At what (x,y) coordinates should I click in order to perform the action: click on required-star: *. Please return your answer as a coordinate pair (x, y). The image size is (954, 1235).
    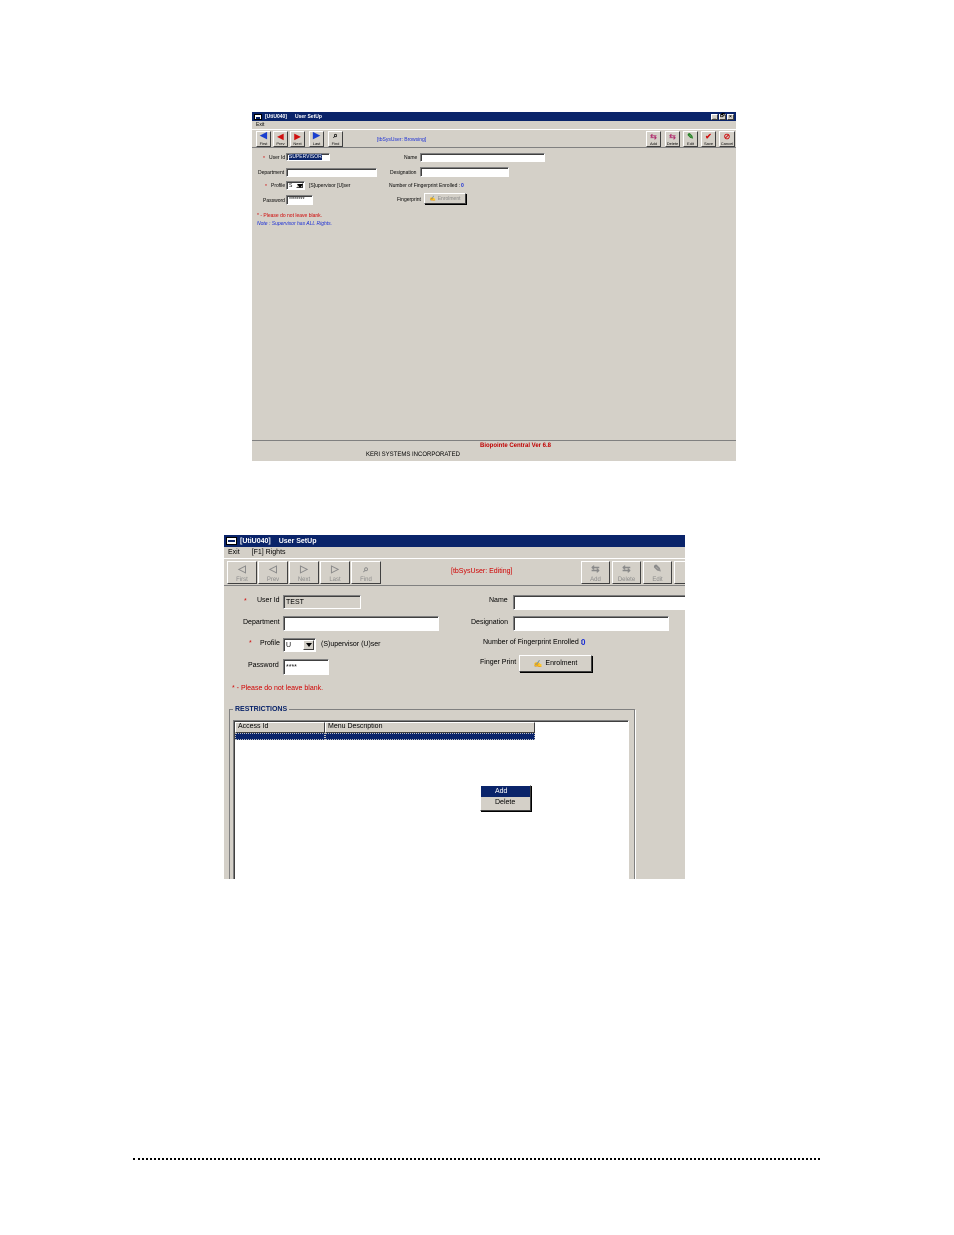
    Looking at the image, I should click on (264, 159).